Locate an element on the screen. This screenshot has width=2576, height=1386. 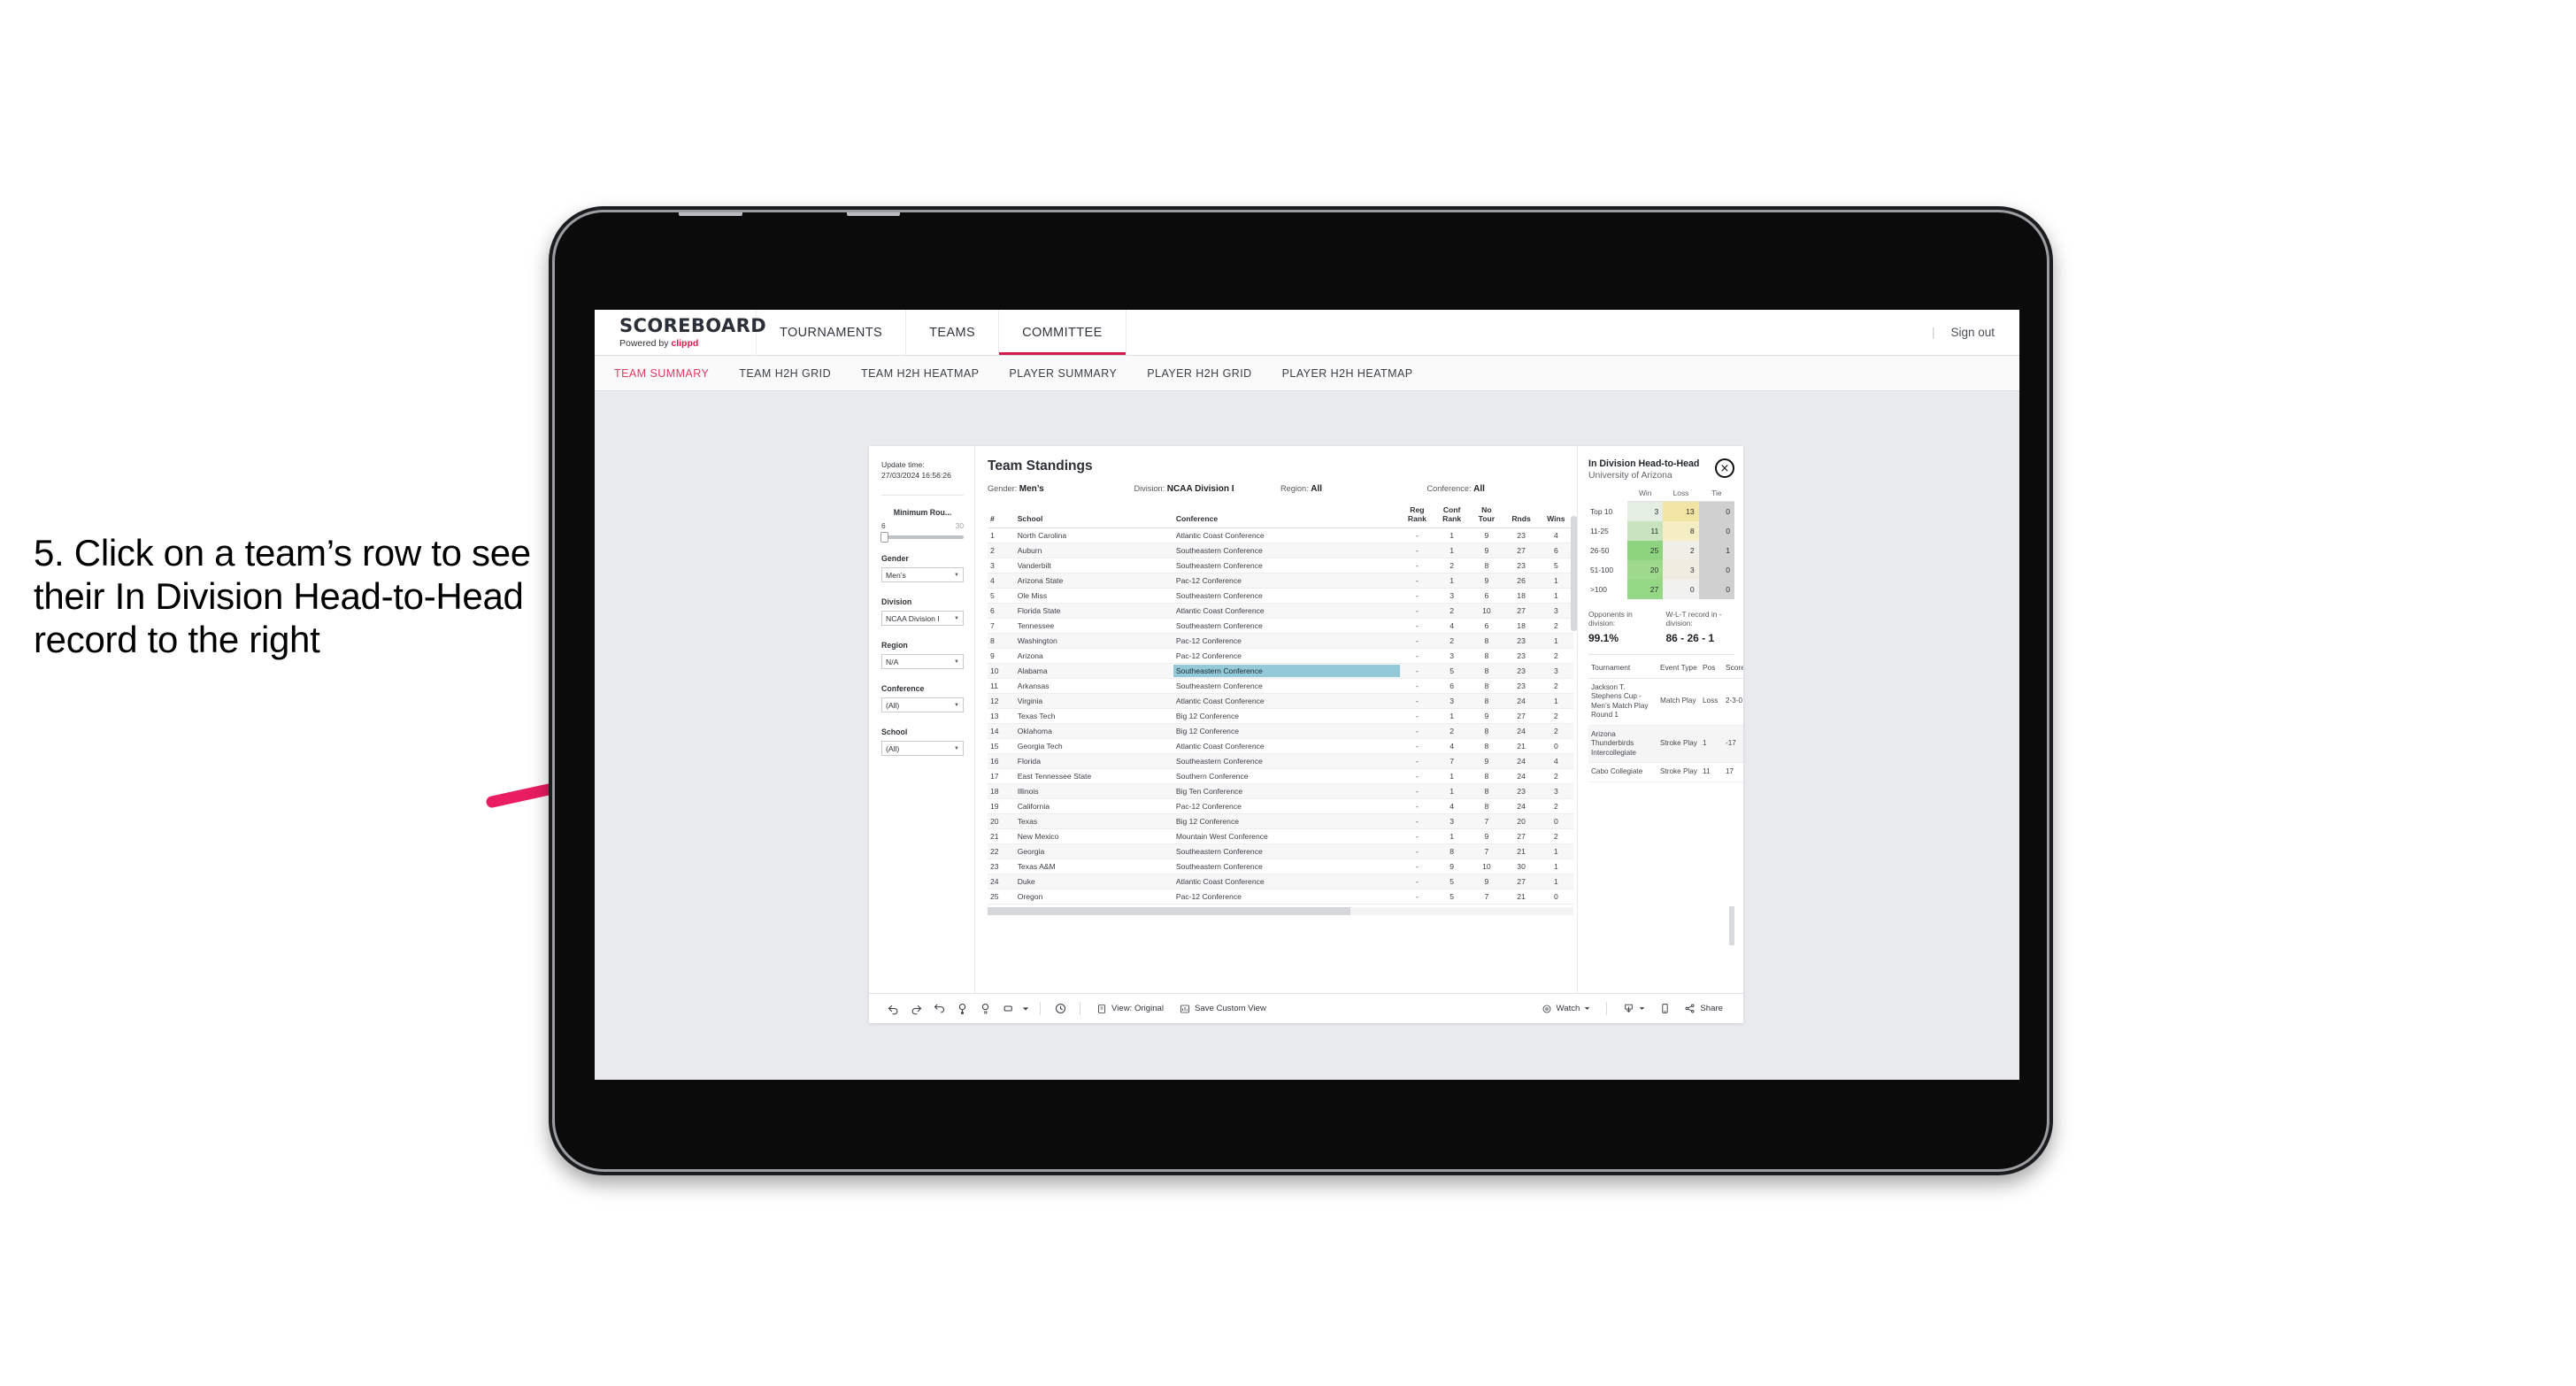
h2h-win-cell: 25 is located at coordinates (1645, 550).